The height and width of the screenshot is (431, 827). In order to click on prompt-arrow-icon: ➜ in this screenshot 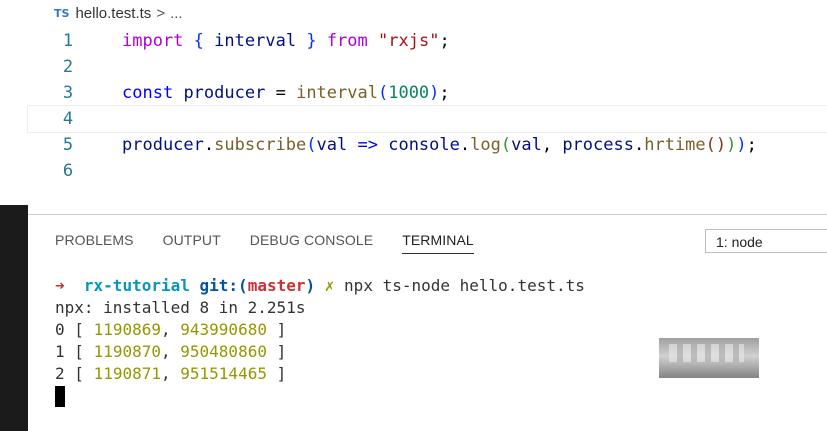, I will do `click(60, 285)`.